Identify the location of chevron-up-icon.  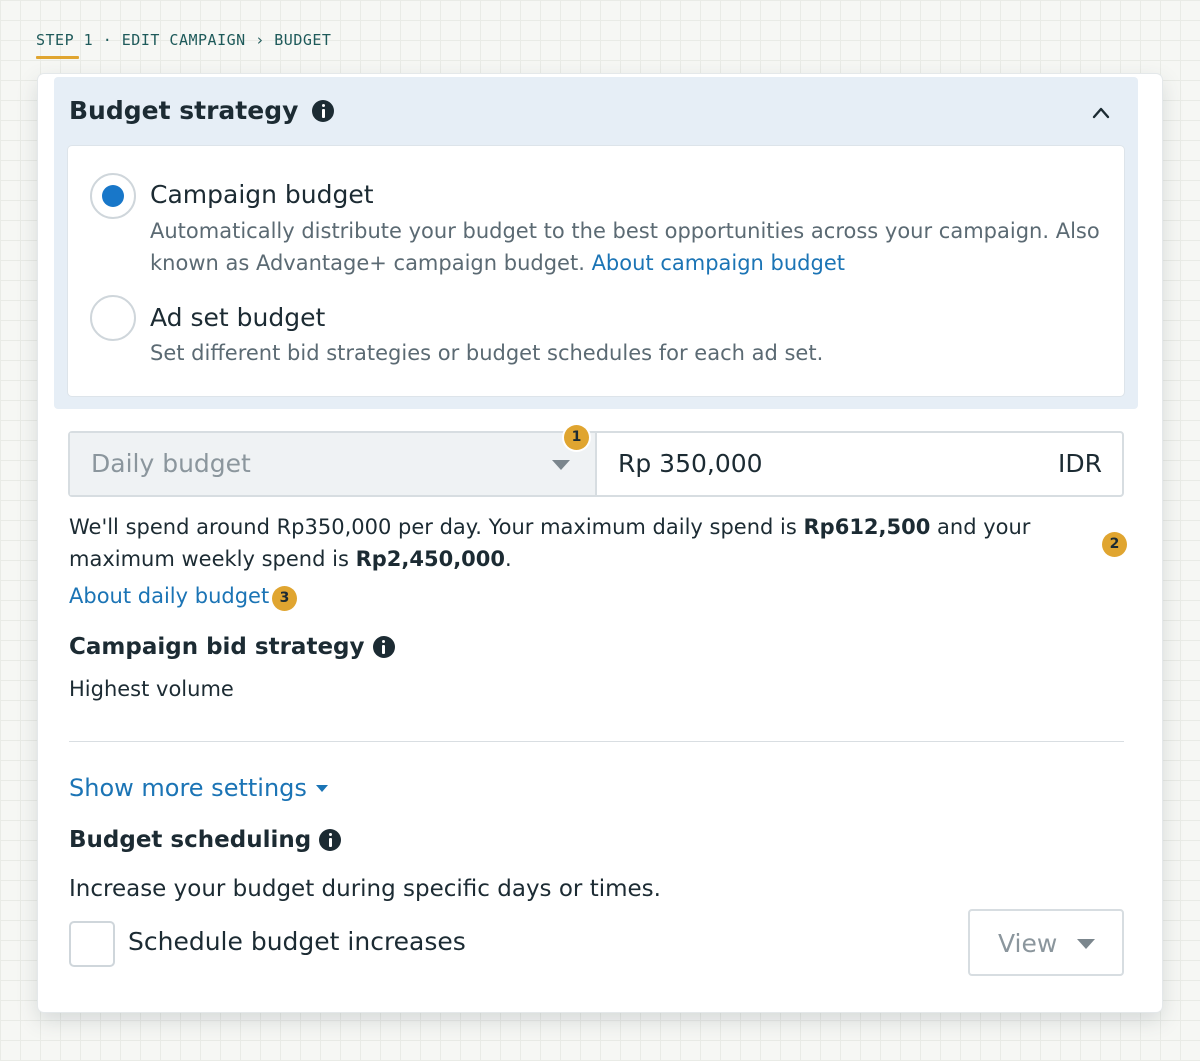
(1101, 113).